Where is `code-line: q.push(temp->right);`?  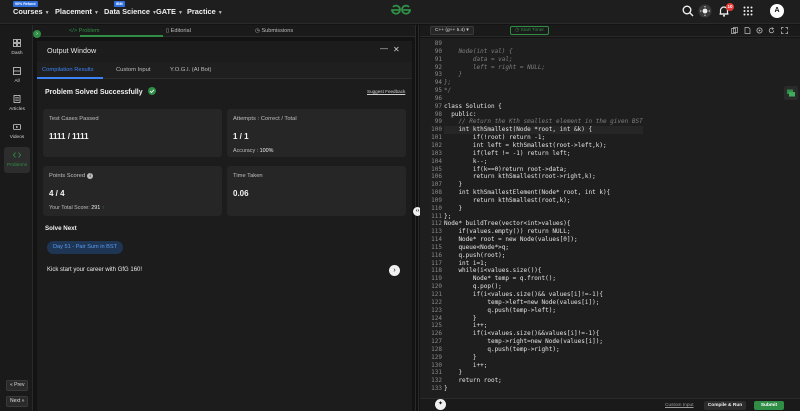
code-line: q.push(temp->right); is located at coordinates (543, 350).